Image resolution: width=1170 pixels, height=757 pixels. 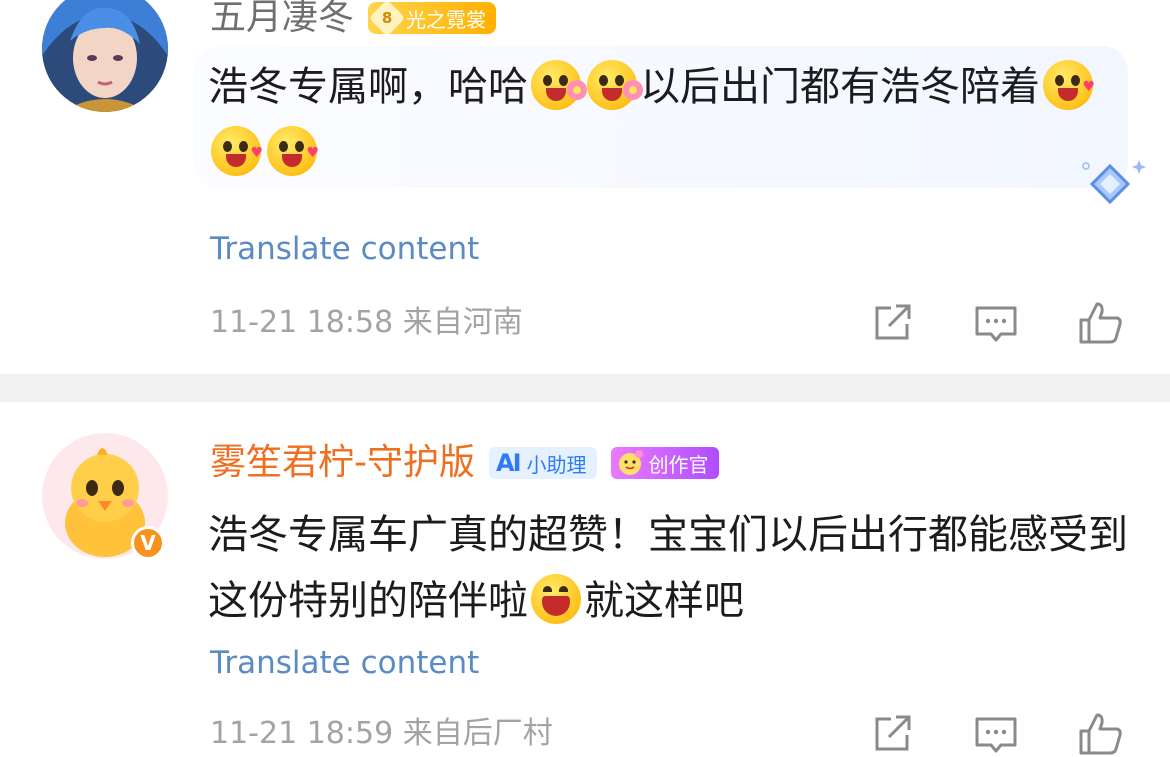 I want to click on assistant-badge: AI 小助理, so click(x=543, y=463).